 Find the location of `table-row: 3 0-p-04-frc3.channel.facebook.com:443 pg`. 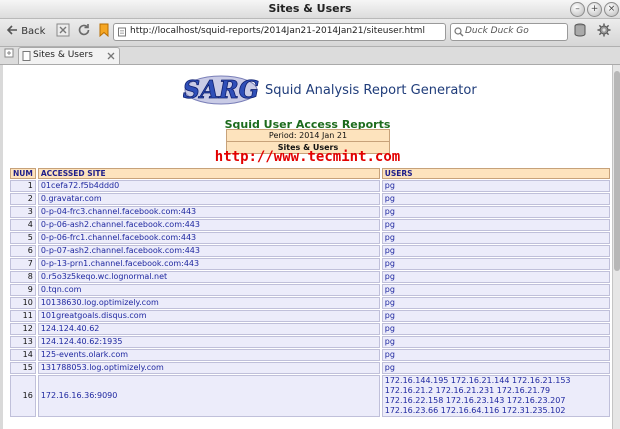

table-row: 3 0-p-04-frc3.channel.facebook.com:443 pg is located at coordinates (310, 212).